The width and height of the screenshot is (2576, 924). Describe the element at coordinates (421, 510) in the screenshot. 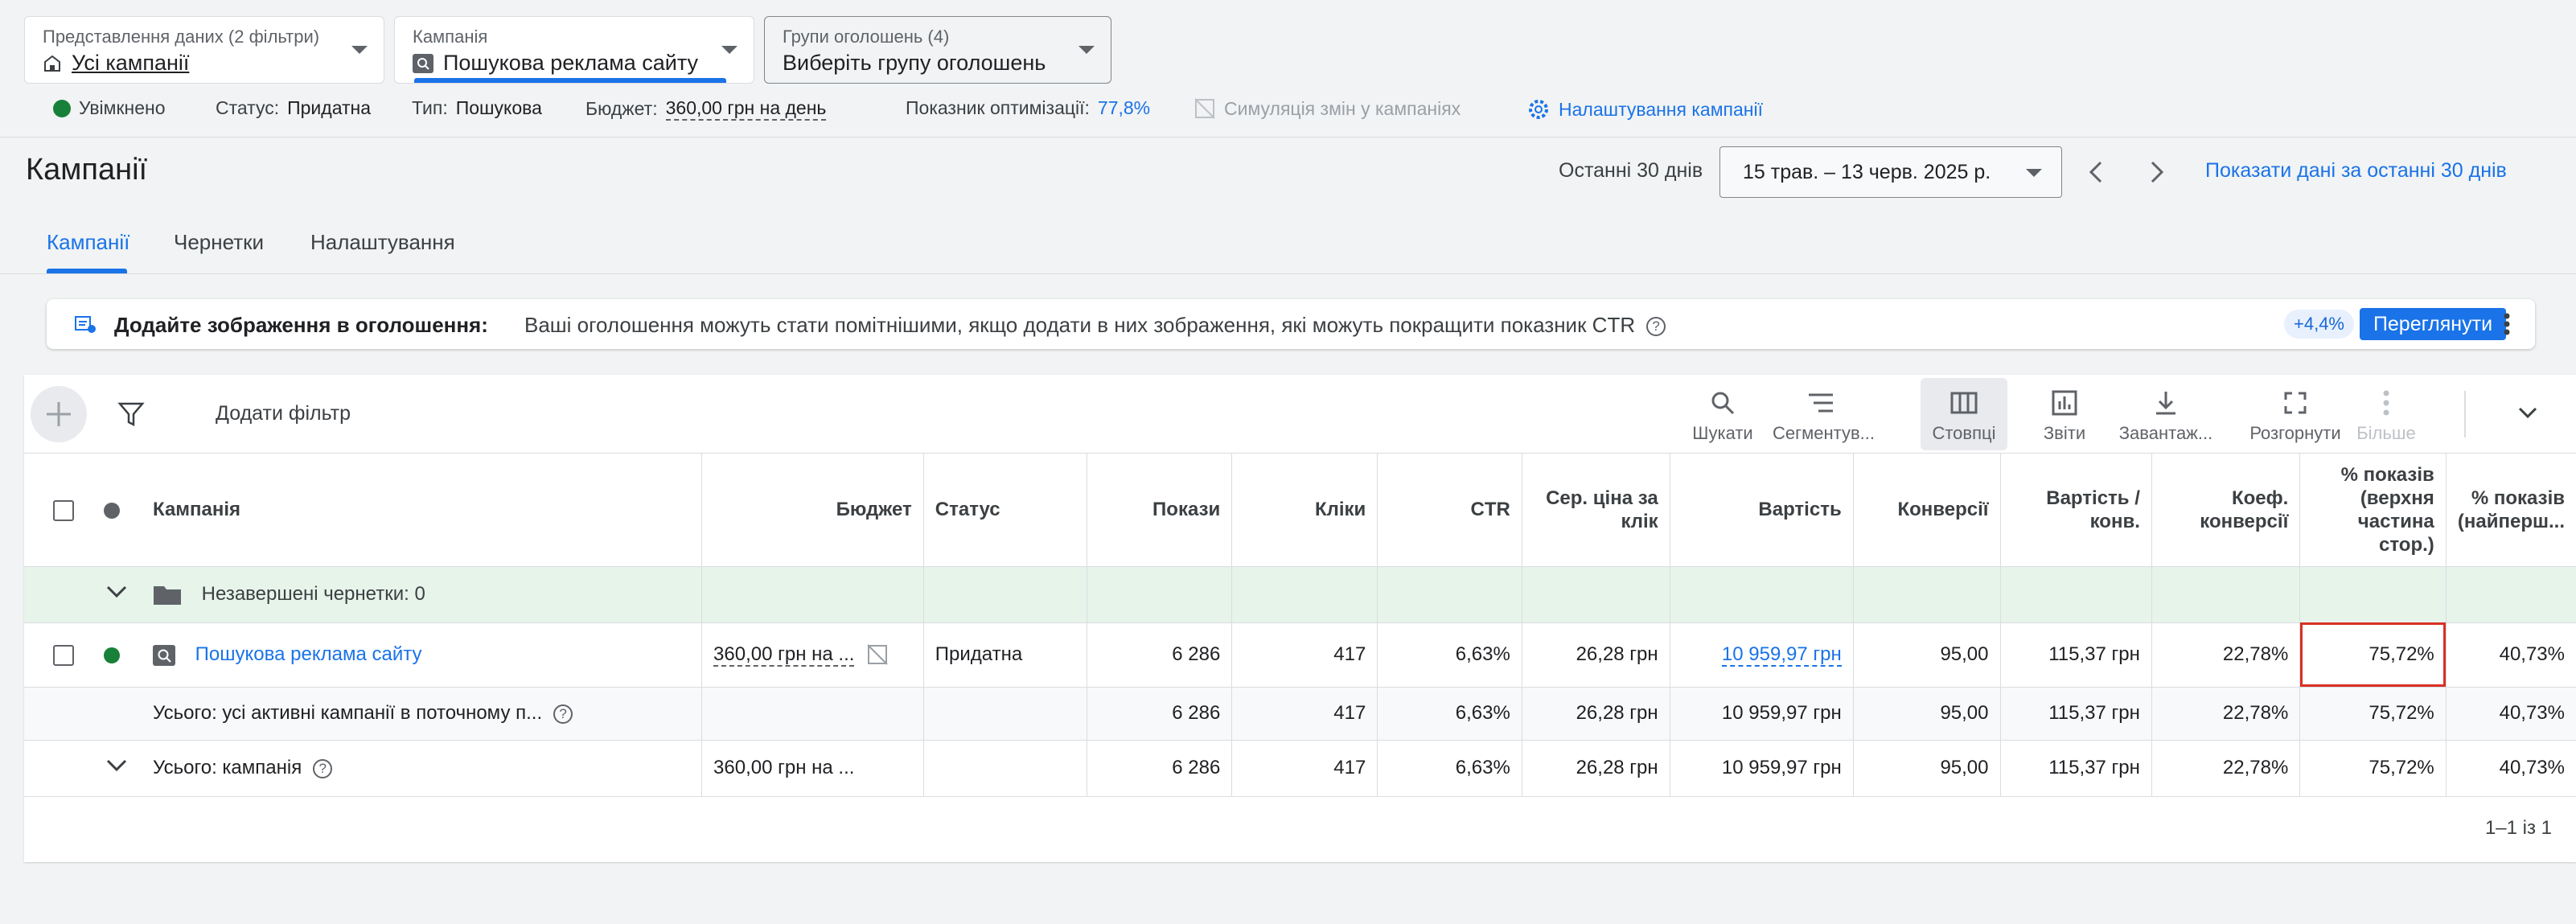

I see `header-campaign: Кампанія` at that location.